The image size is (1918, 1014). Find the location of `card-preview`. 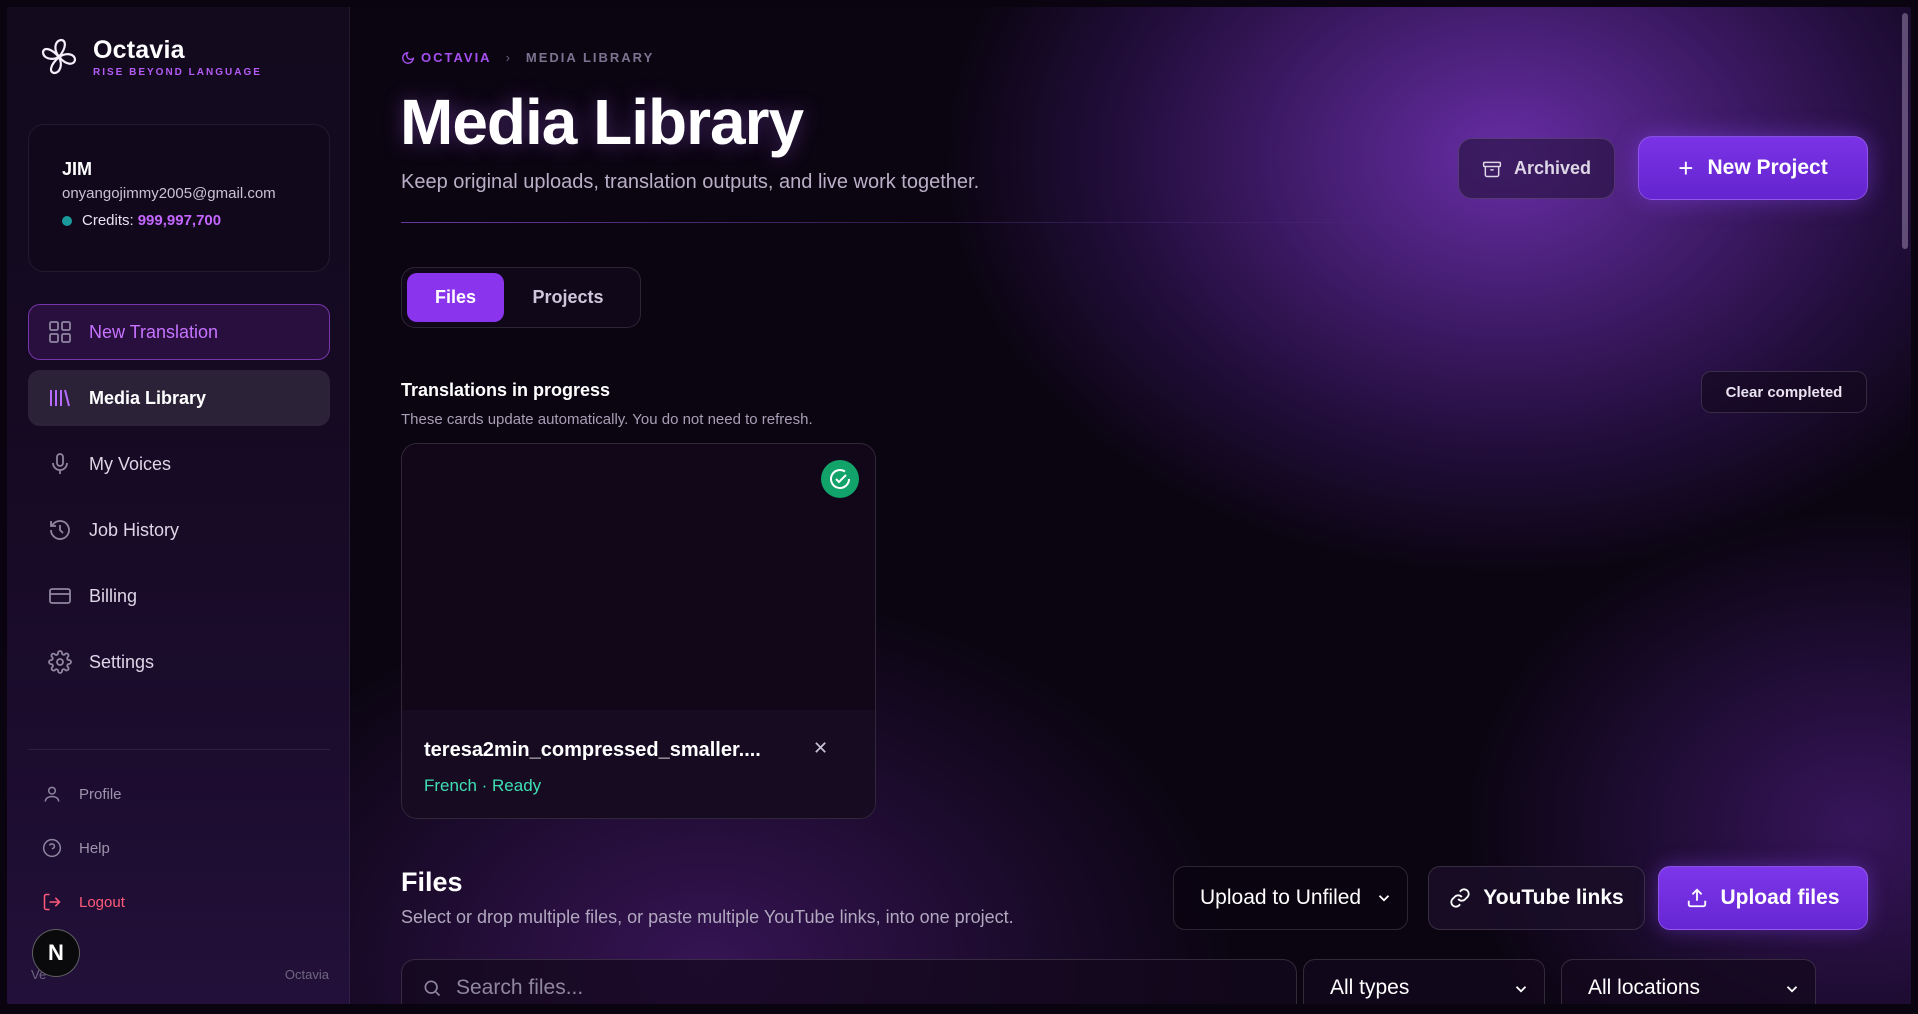

card-preview is located at coordinates (638, 577).